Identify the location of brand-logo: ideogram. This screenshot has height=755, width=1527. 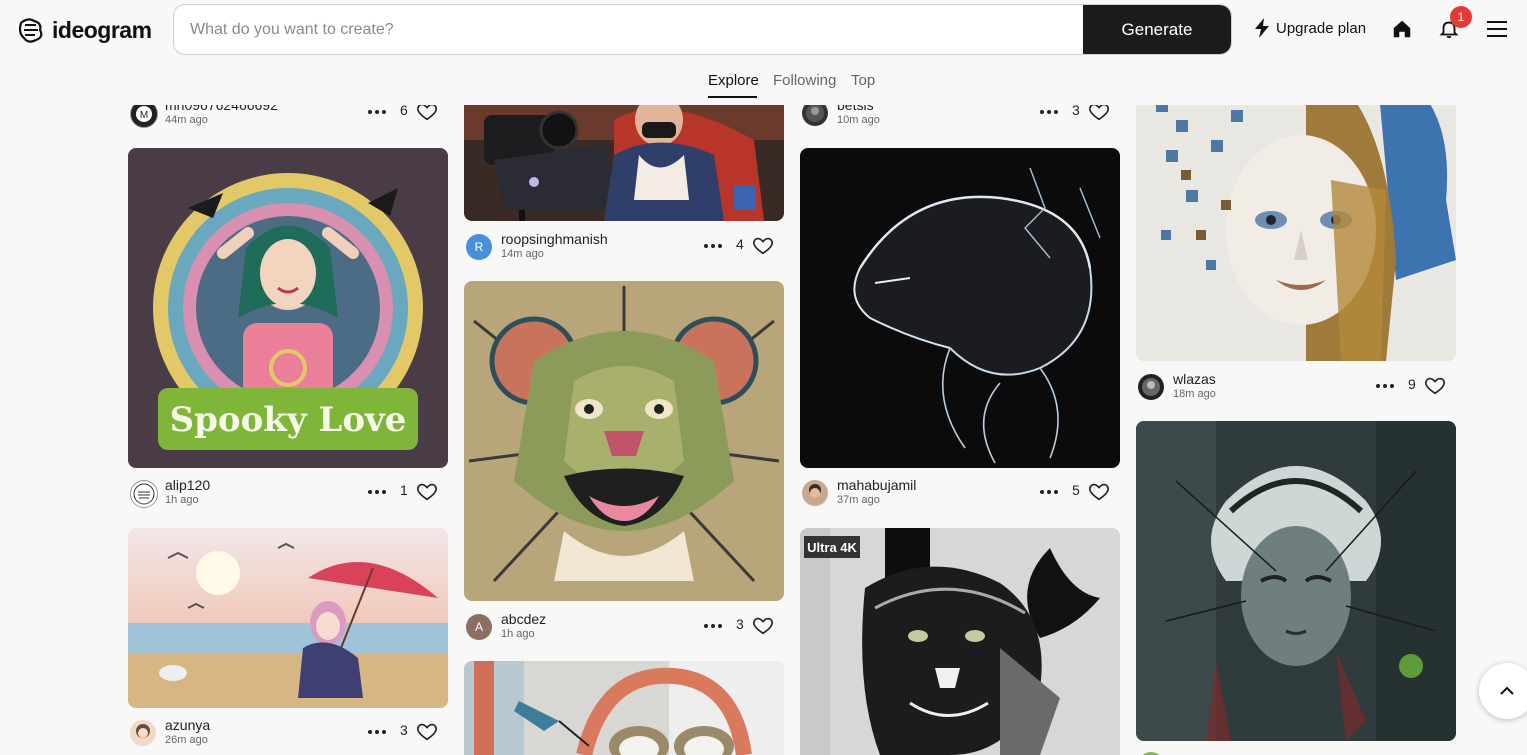
(84, 30).